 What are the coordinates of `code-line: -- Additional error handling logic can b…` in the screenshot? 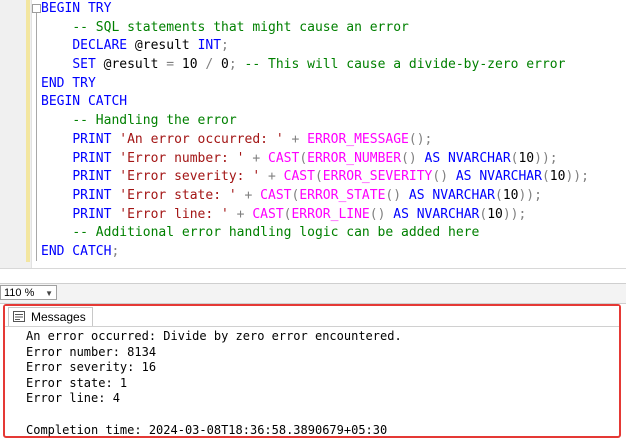 It's located at (315, 233).